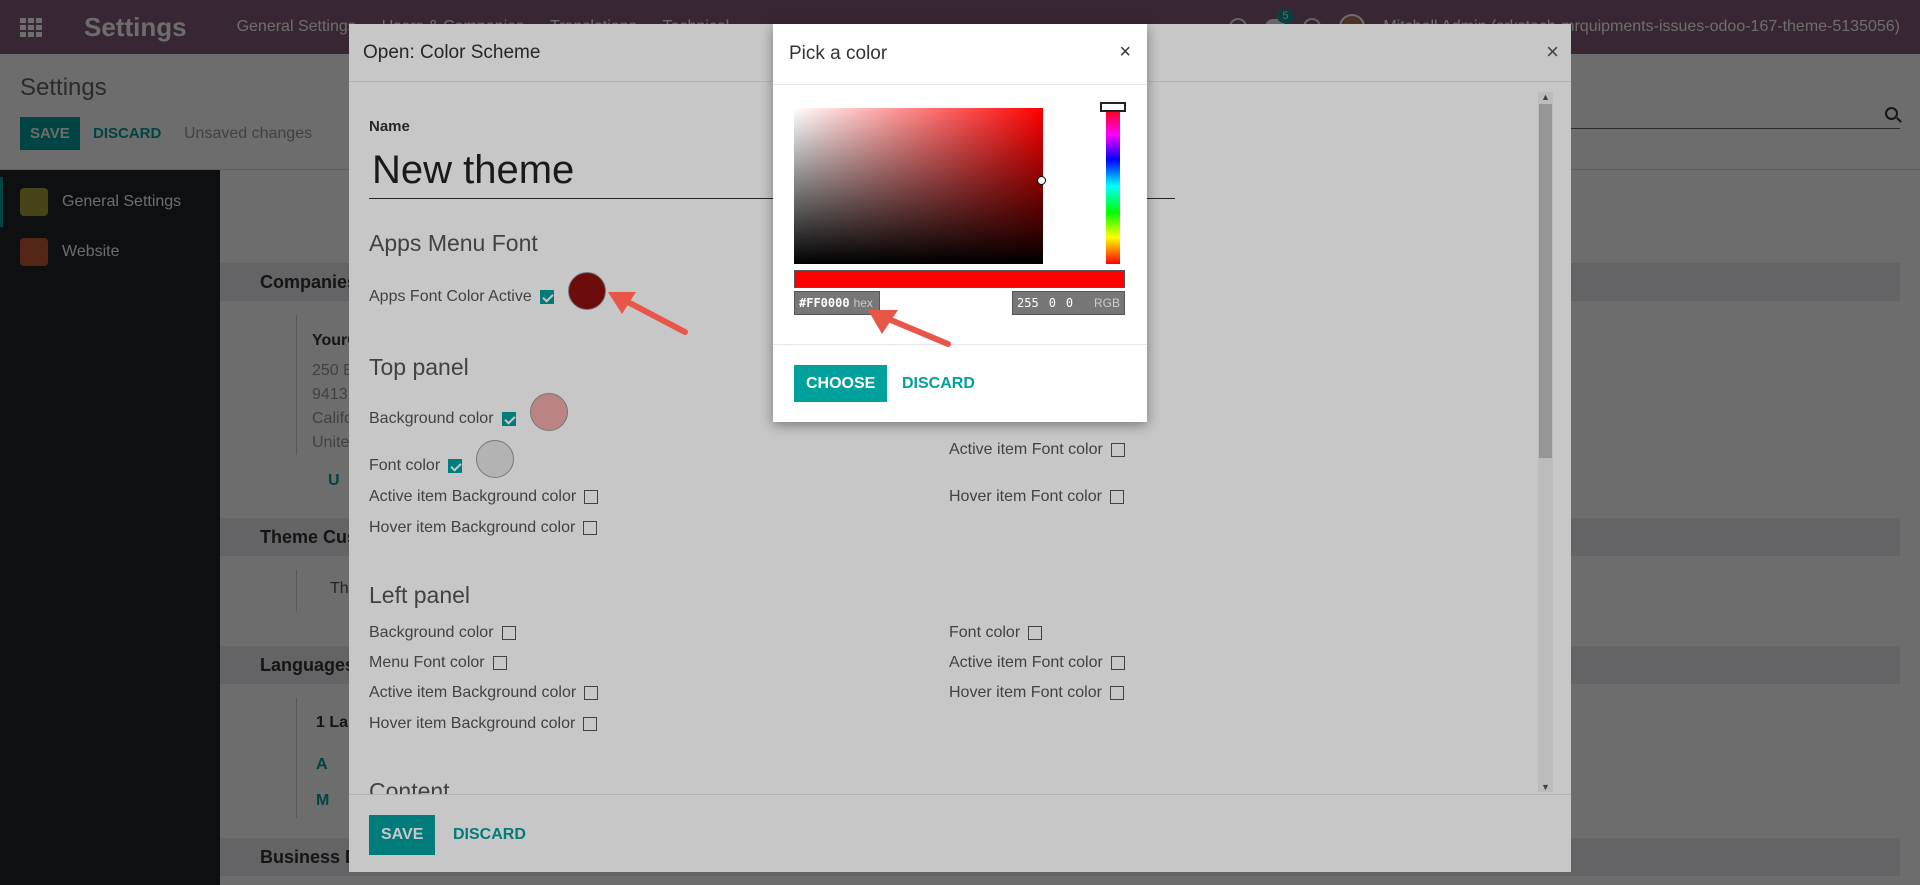 This screenshot has height=885, width=1920. I want to click on hex-value: #FF0000, so click(824, 303).